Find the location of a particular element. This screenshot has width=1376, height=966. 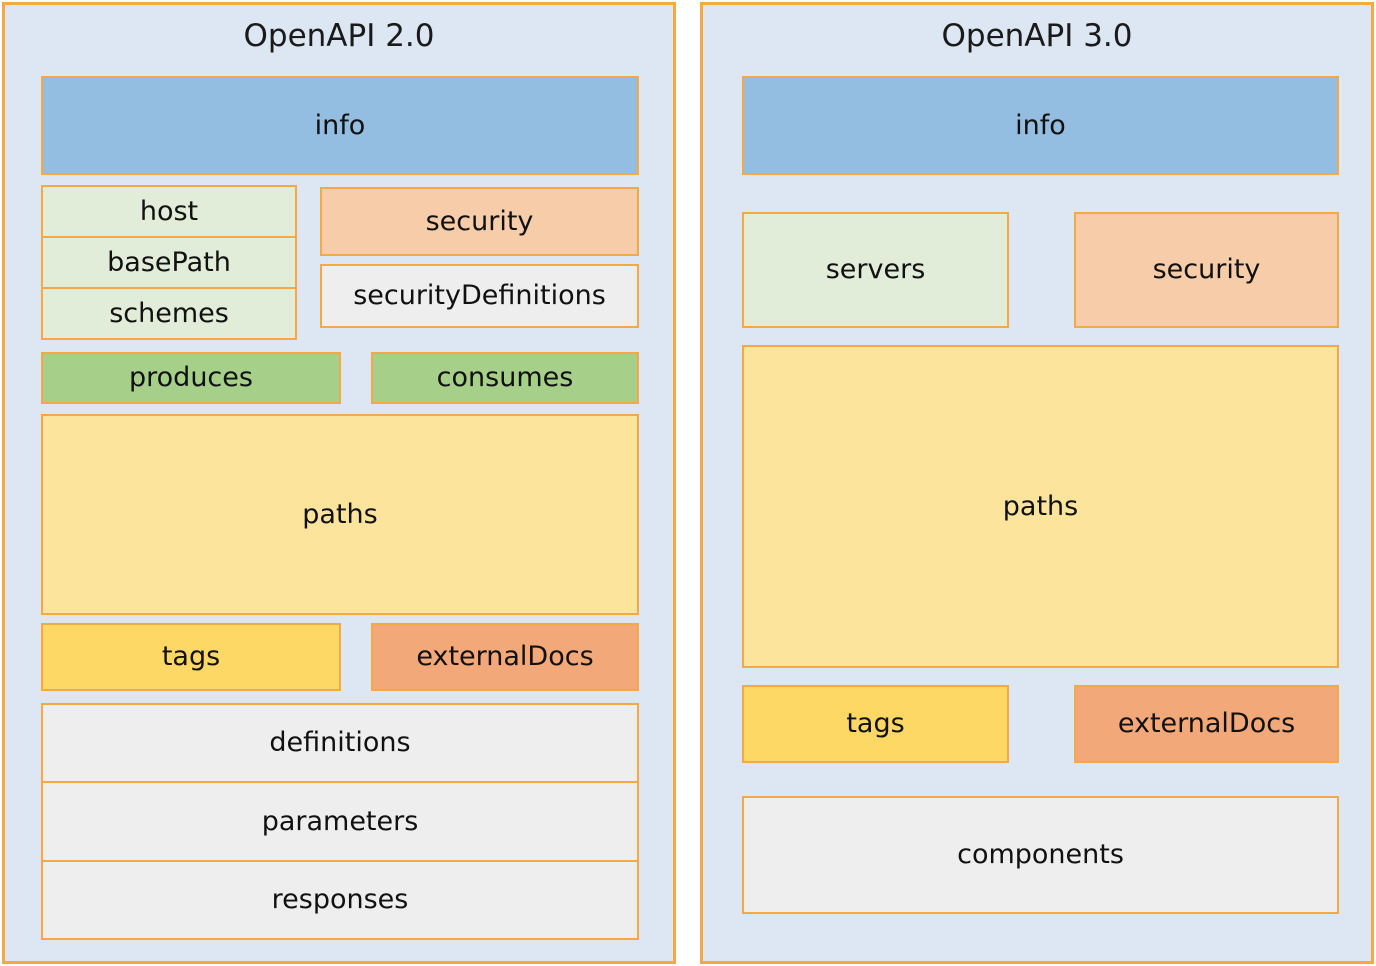

box-label-responses-v2: responses is located at coordinates (340, 900).